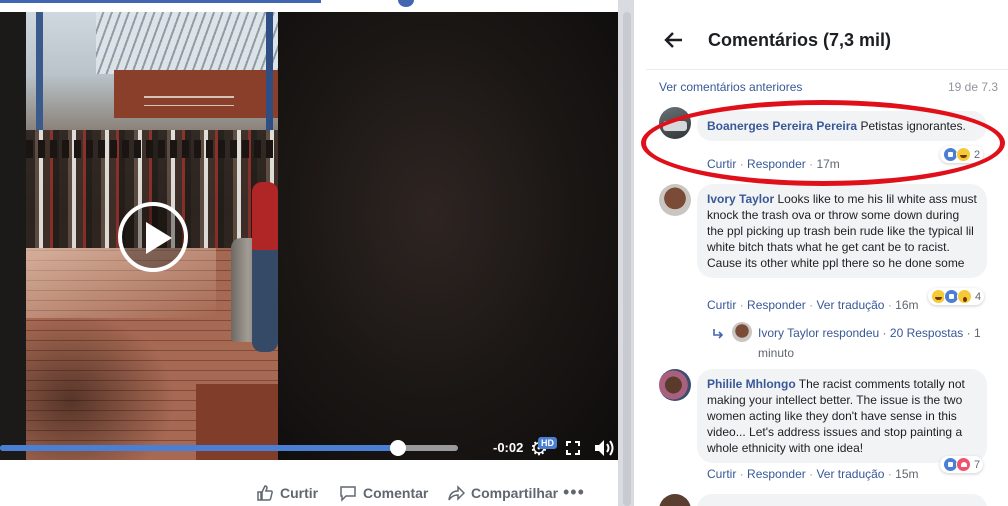 This screenshot has width=1008, height=506. What do you see at coordinates (187, 43) in the screenshot?
I see `scene-roof` at bounding box center [187, 43].